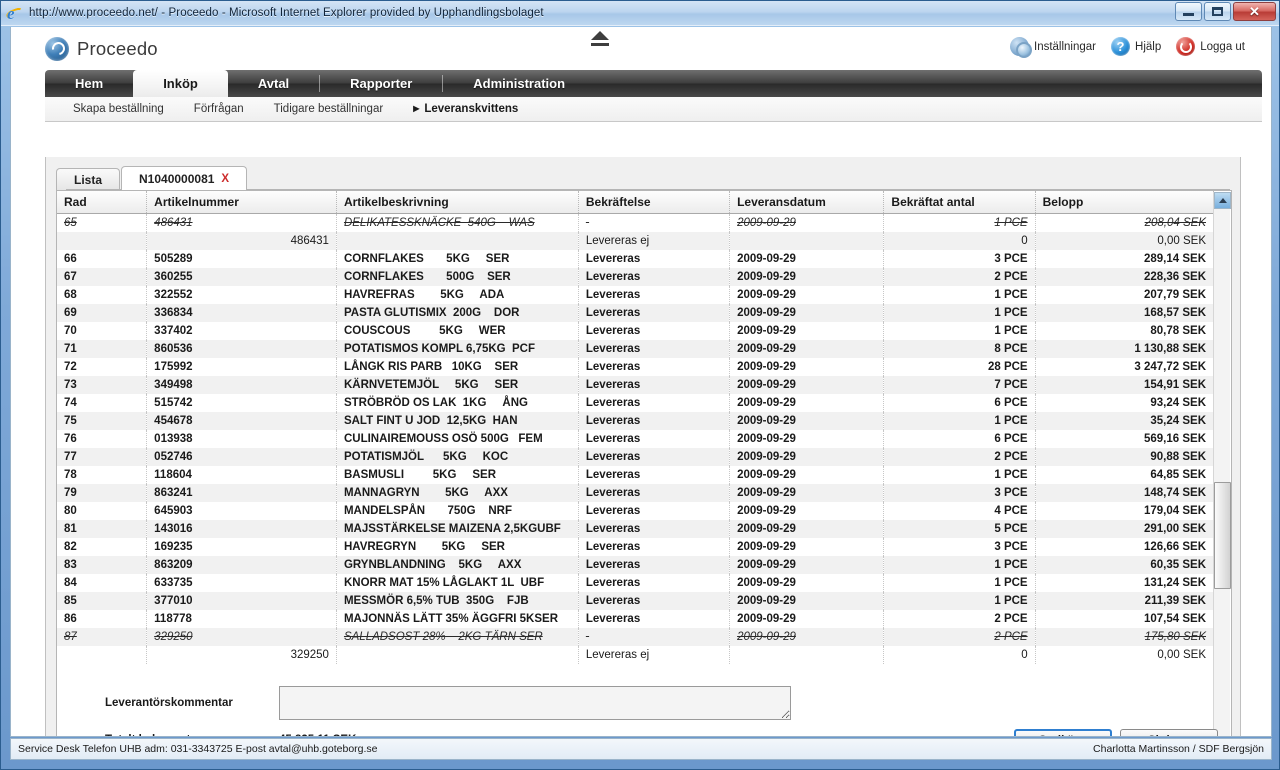  What do you see at coordinates (102, 366) in the screenshot?
I see `cell-rad: 72` at bounding box center [102, 366].